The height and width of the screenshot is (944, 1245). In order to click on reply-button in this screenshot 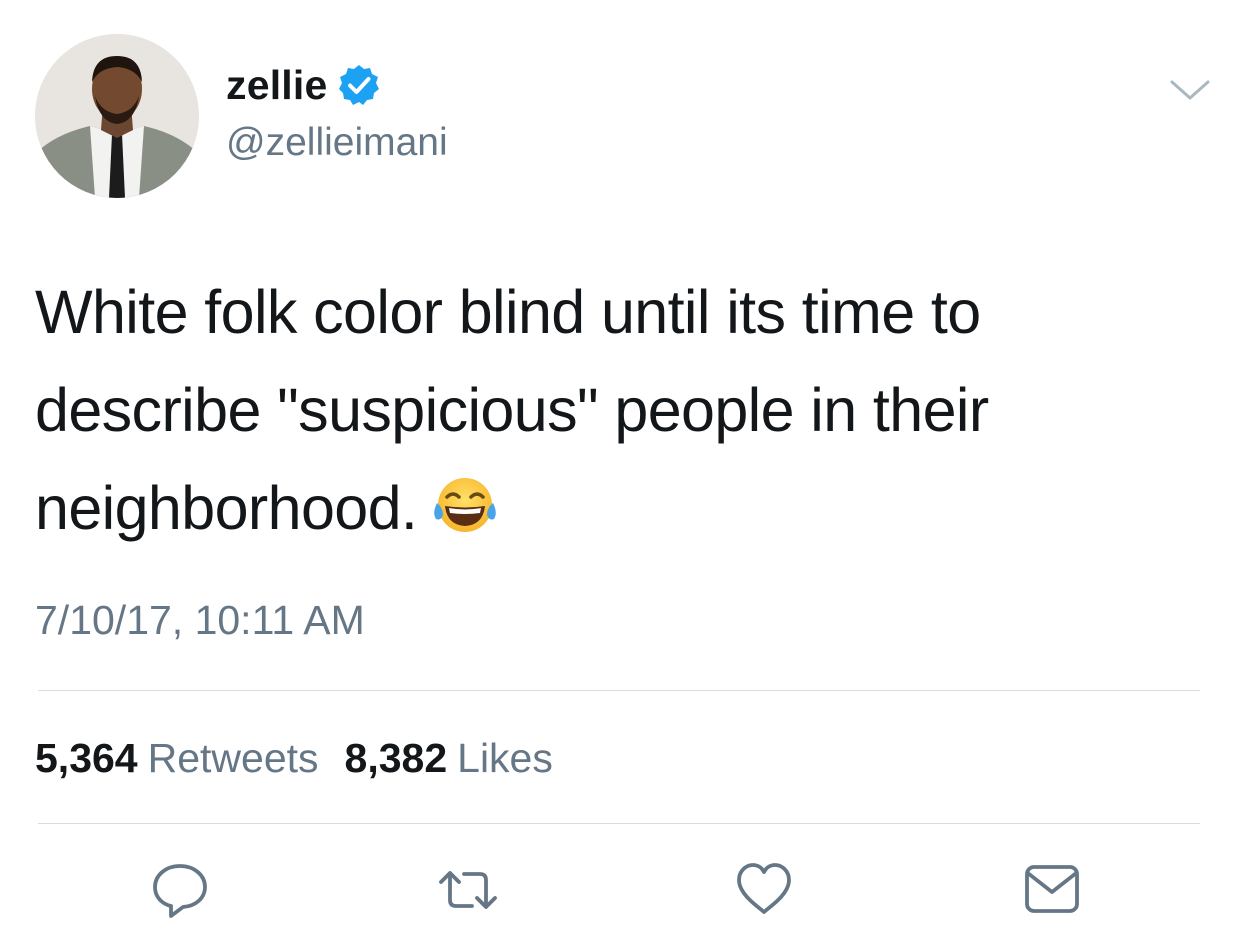, I will do `click(180, 890)`.